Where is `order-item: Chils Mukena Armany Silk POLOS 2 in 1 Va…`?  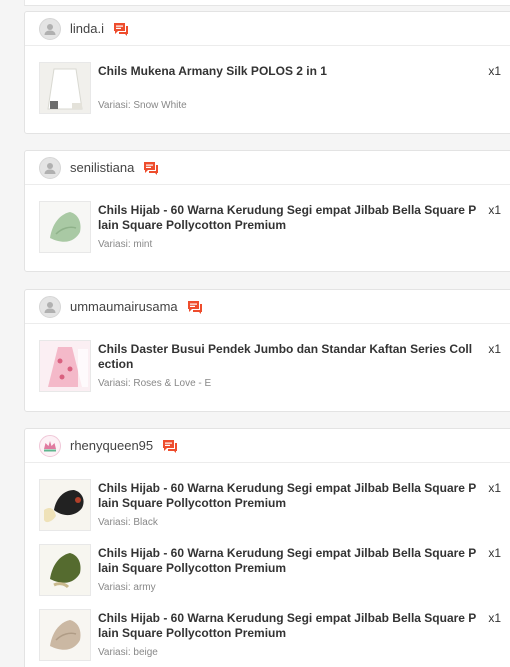 order-item: Chils Mukena Armany Silk POLOS 2 in 1 Va… is located at coordinates (270, 88).